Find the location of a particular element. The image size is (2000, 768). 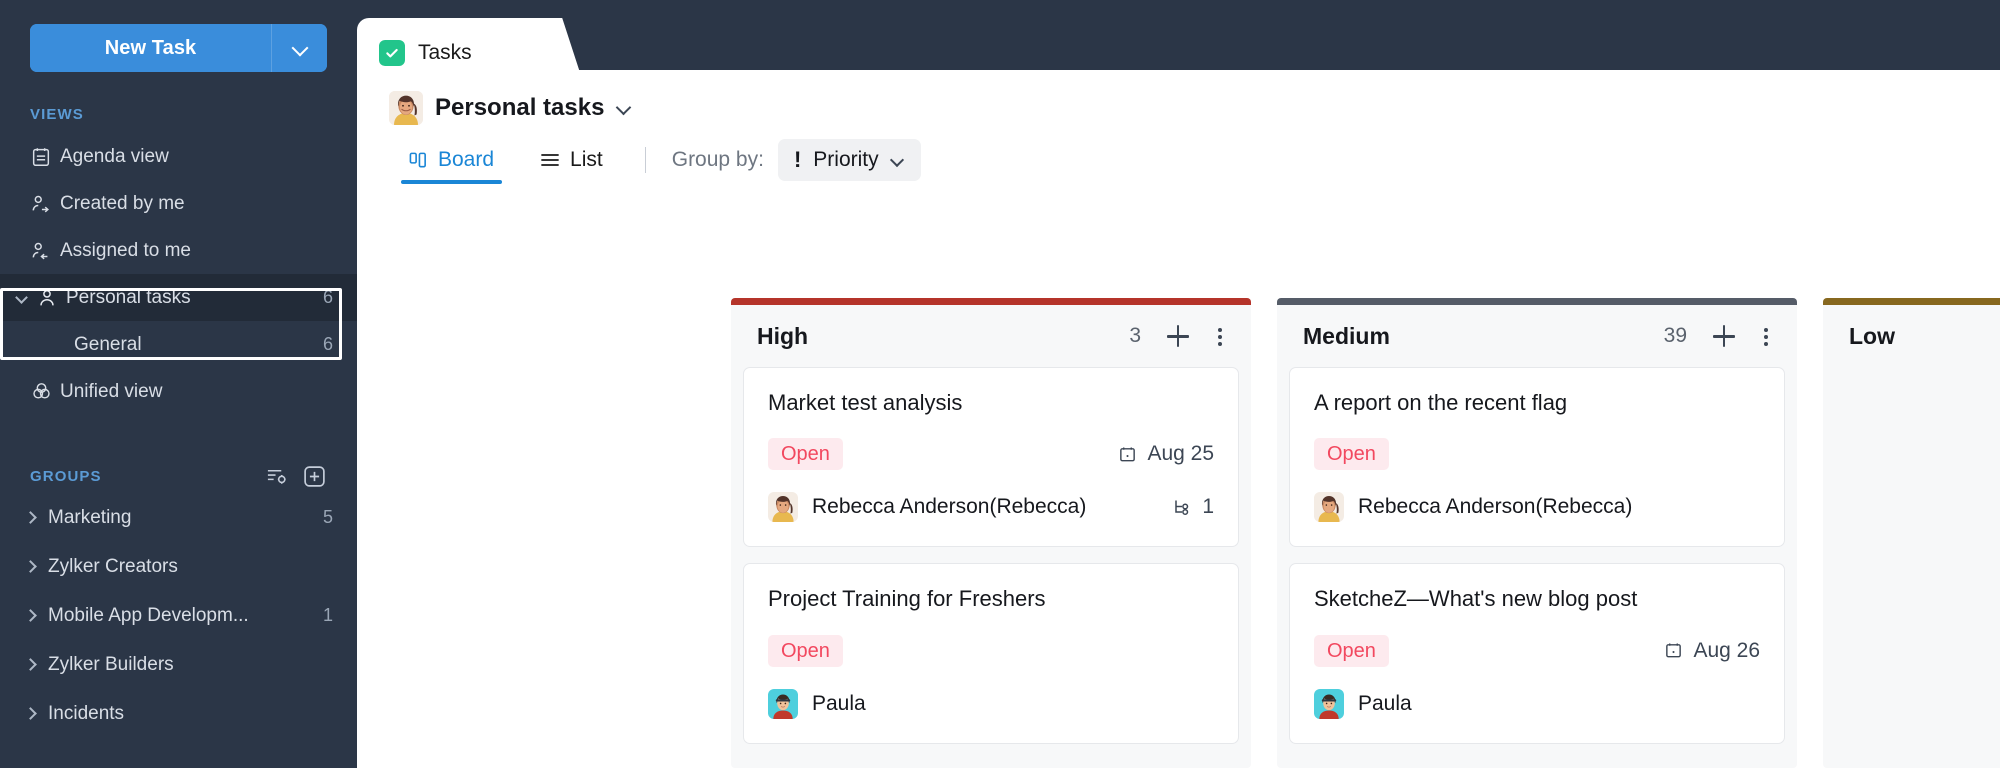

sidebar-group-zylker-creators: Zylker Creators is located at coordinates (178, 566).